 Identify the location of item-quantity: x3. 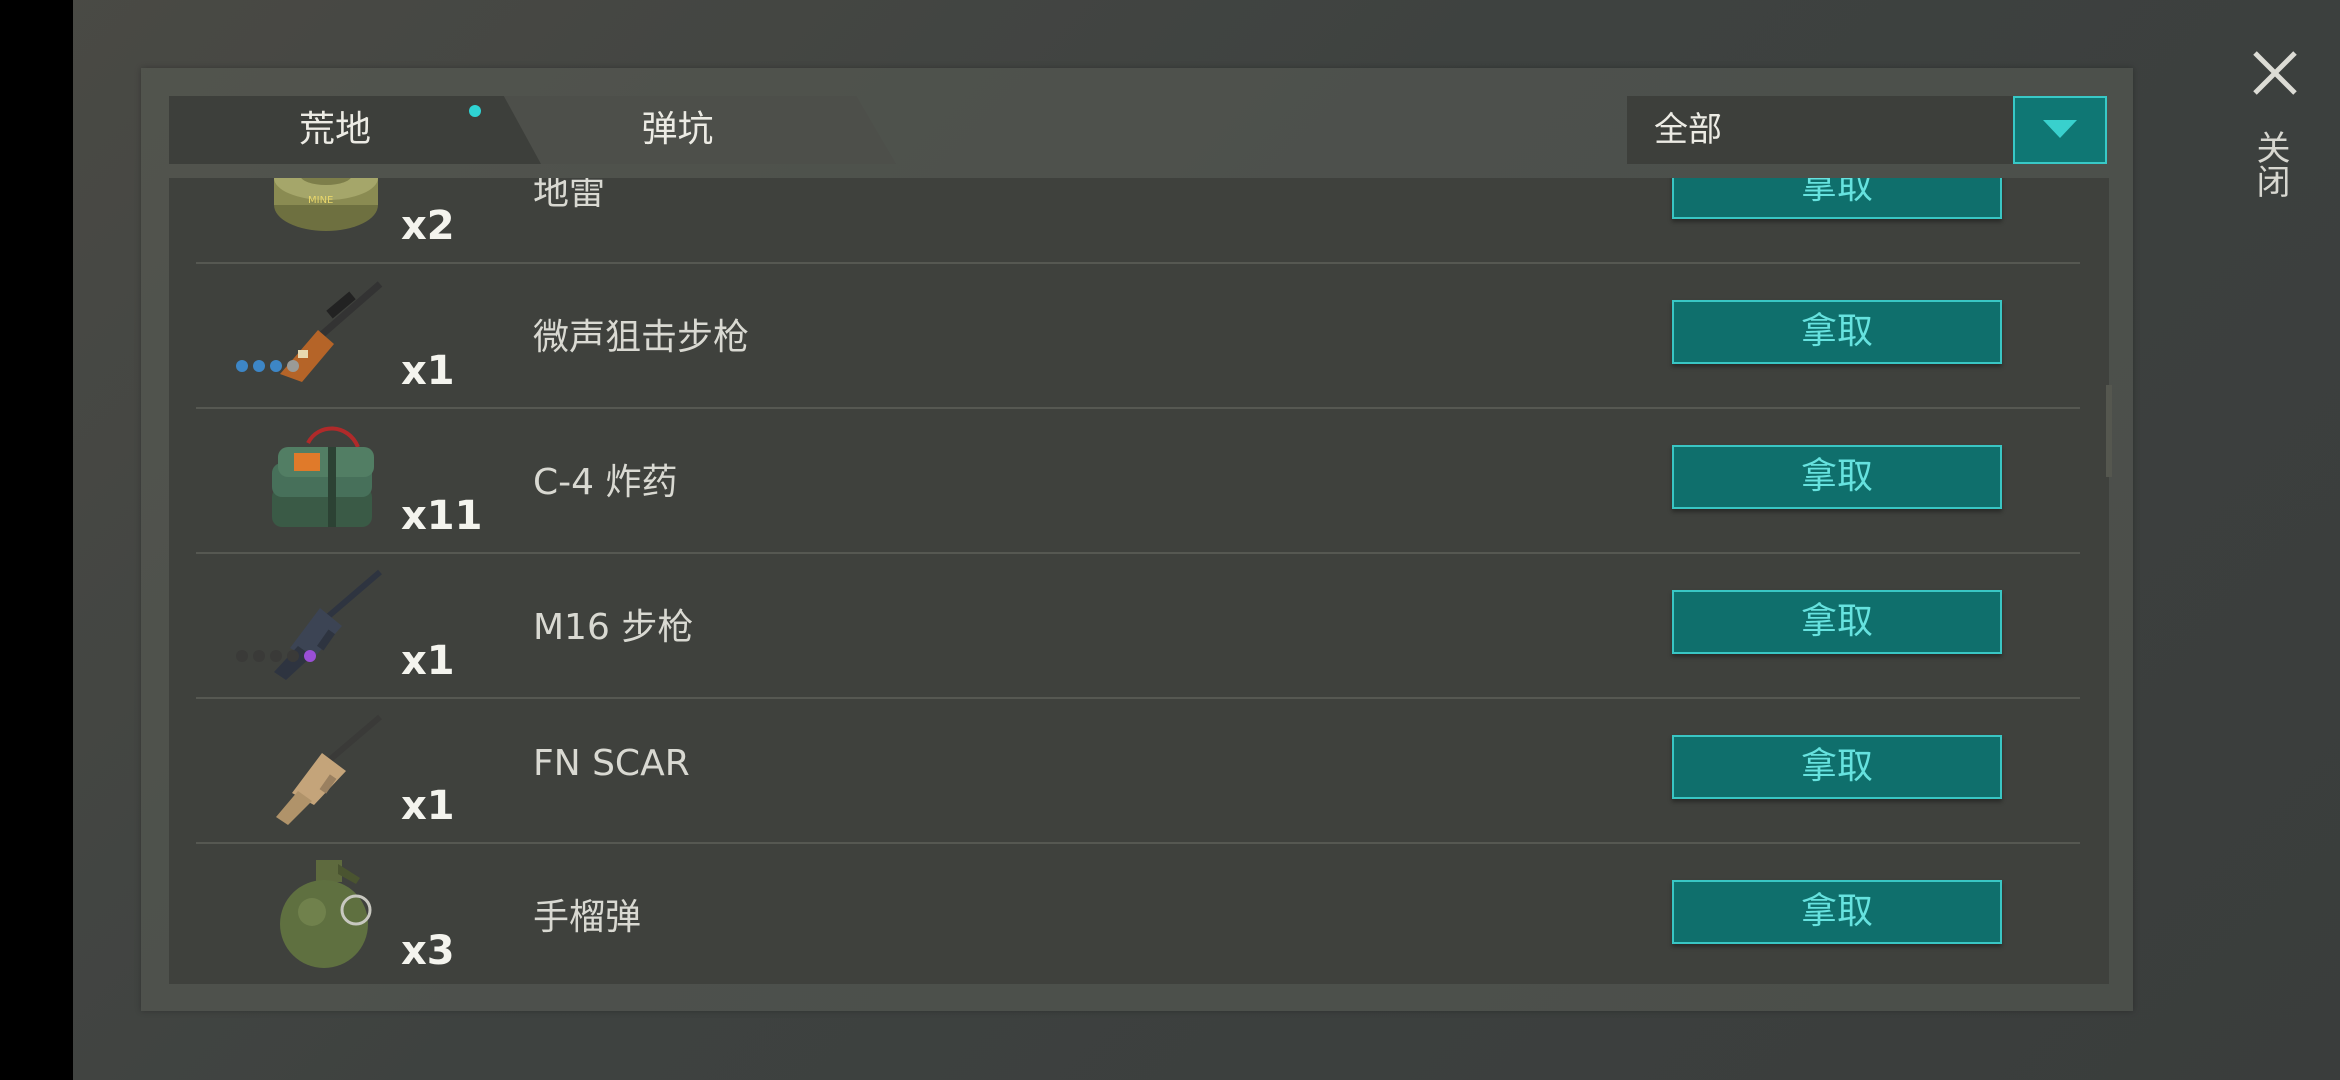
(428, 951).